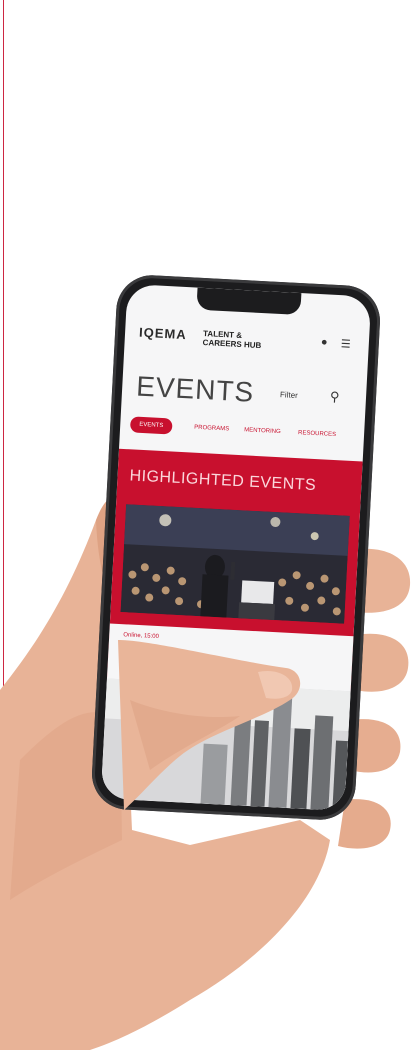 This screenshot has width=418, height=1050. Describe the element at coordinates (335, 397) in the screenshot. I see `search-icon: ⚲` at that location.